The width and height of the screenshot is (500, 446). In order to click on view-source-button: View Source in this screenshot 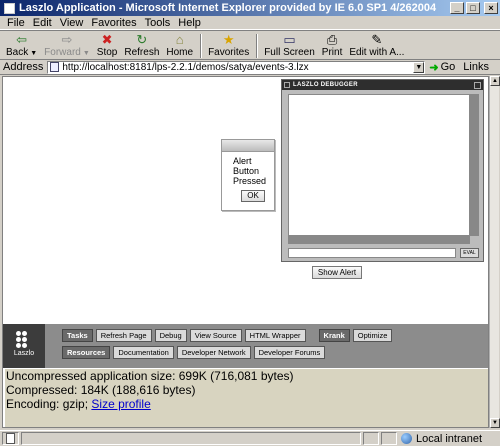, I will do `click(215, 335)`.